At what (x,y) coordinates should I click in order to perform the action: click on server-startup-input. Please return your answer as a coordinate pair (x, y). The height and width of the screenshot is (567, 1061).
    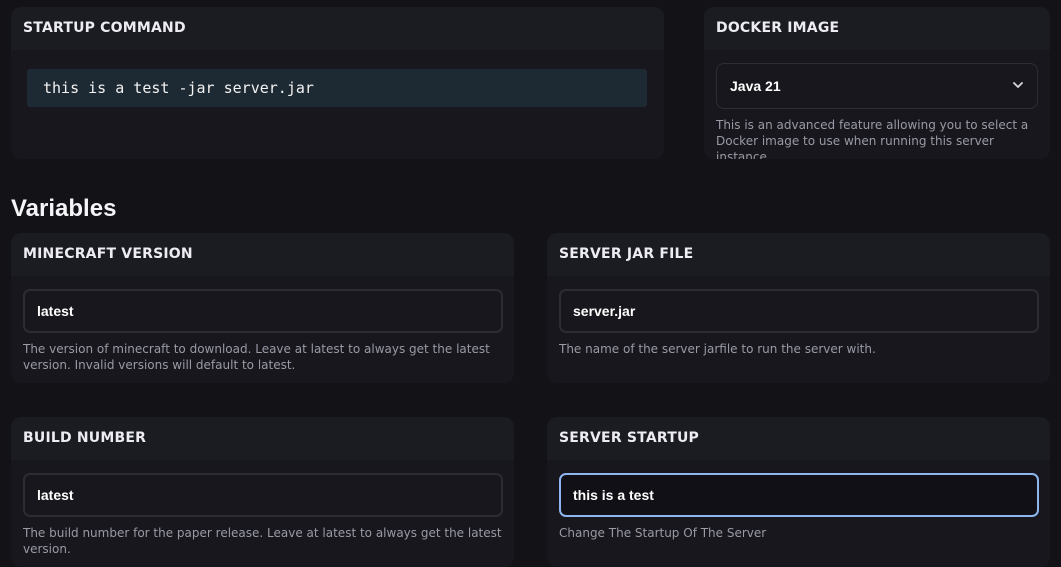
    Looking at the image, I should click on (799, 495).